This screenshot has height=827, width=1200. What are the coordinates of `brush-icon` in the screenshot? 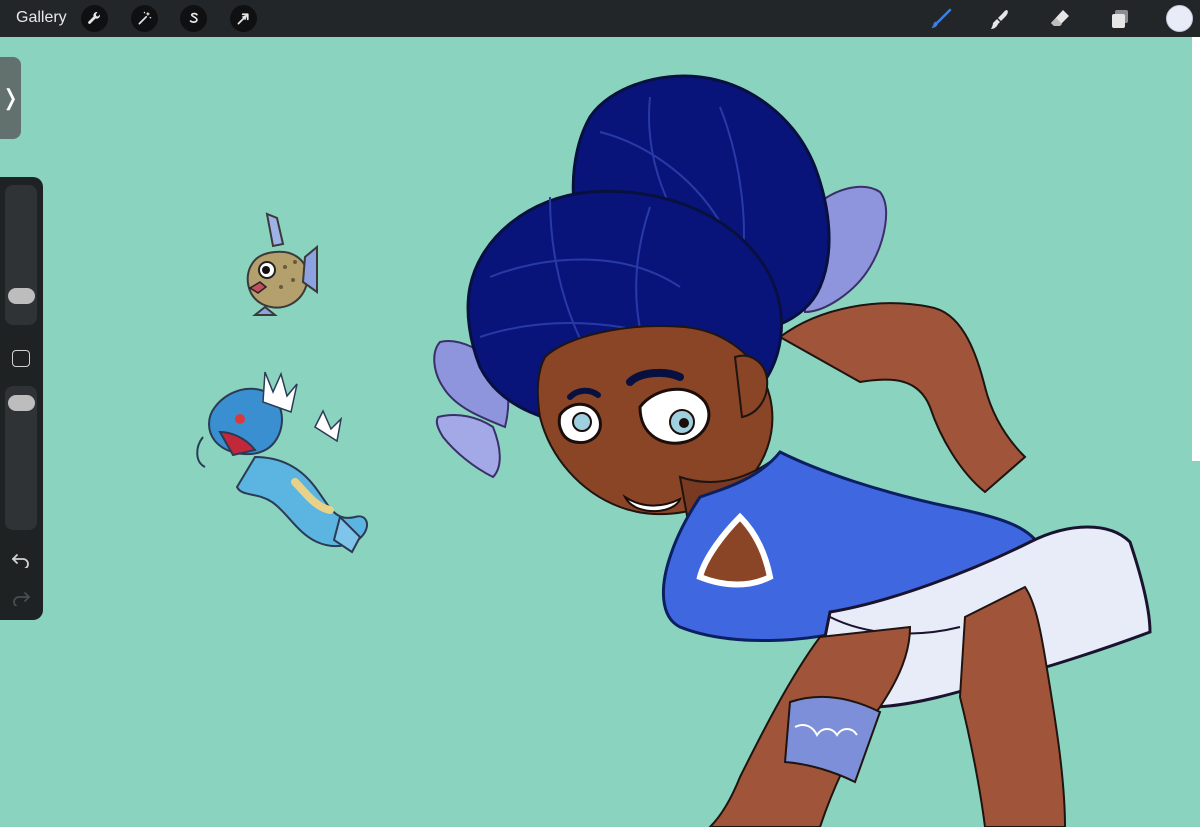 It's located at (941, 19).